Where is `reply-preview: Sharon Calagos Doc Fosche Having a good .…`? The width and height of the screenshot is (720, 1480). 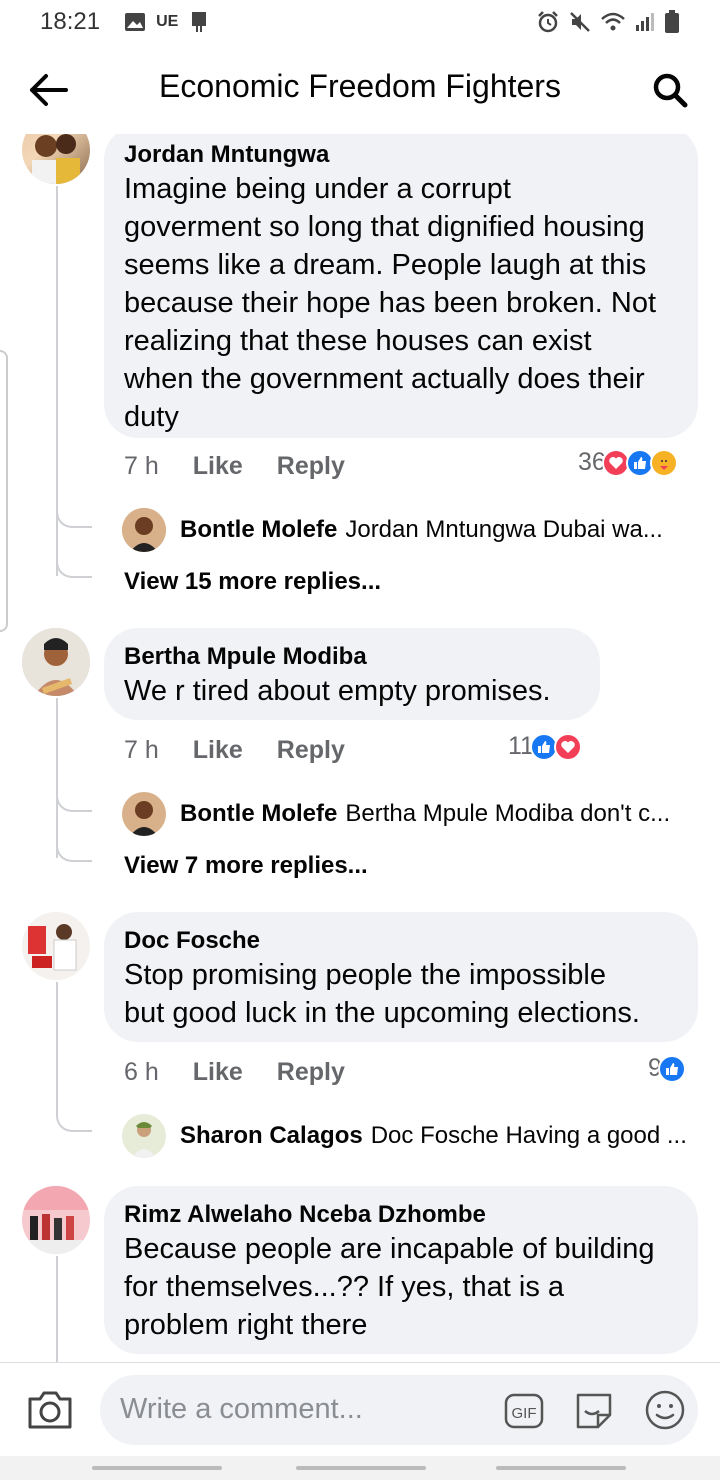
reply-preview: Sharon Calagos Doc Fosche Having a good .… is located at coordinates (412, 1136).